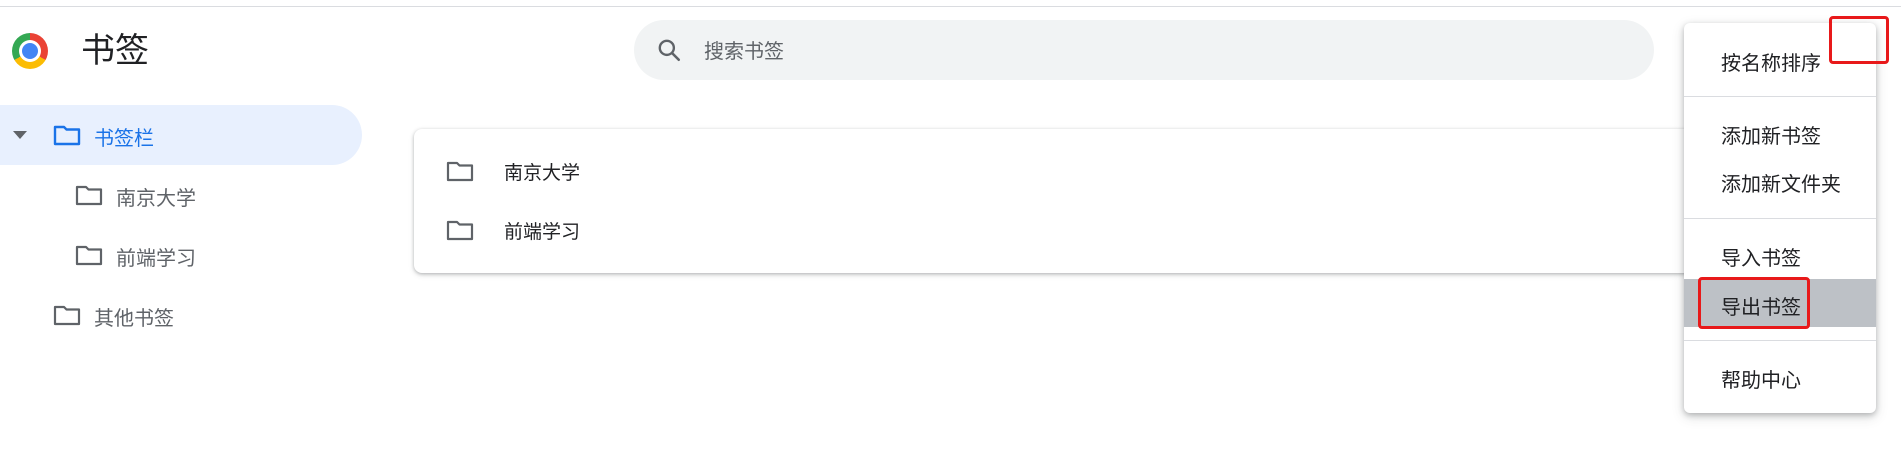 This screenshot has height=476, width=1901. Describe the element at coordinates (134, 318) in the screenshot. I see `sidebar-item-label: 其他书签` at that location.